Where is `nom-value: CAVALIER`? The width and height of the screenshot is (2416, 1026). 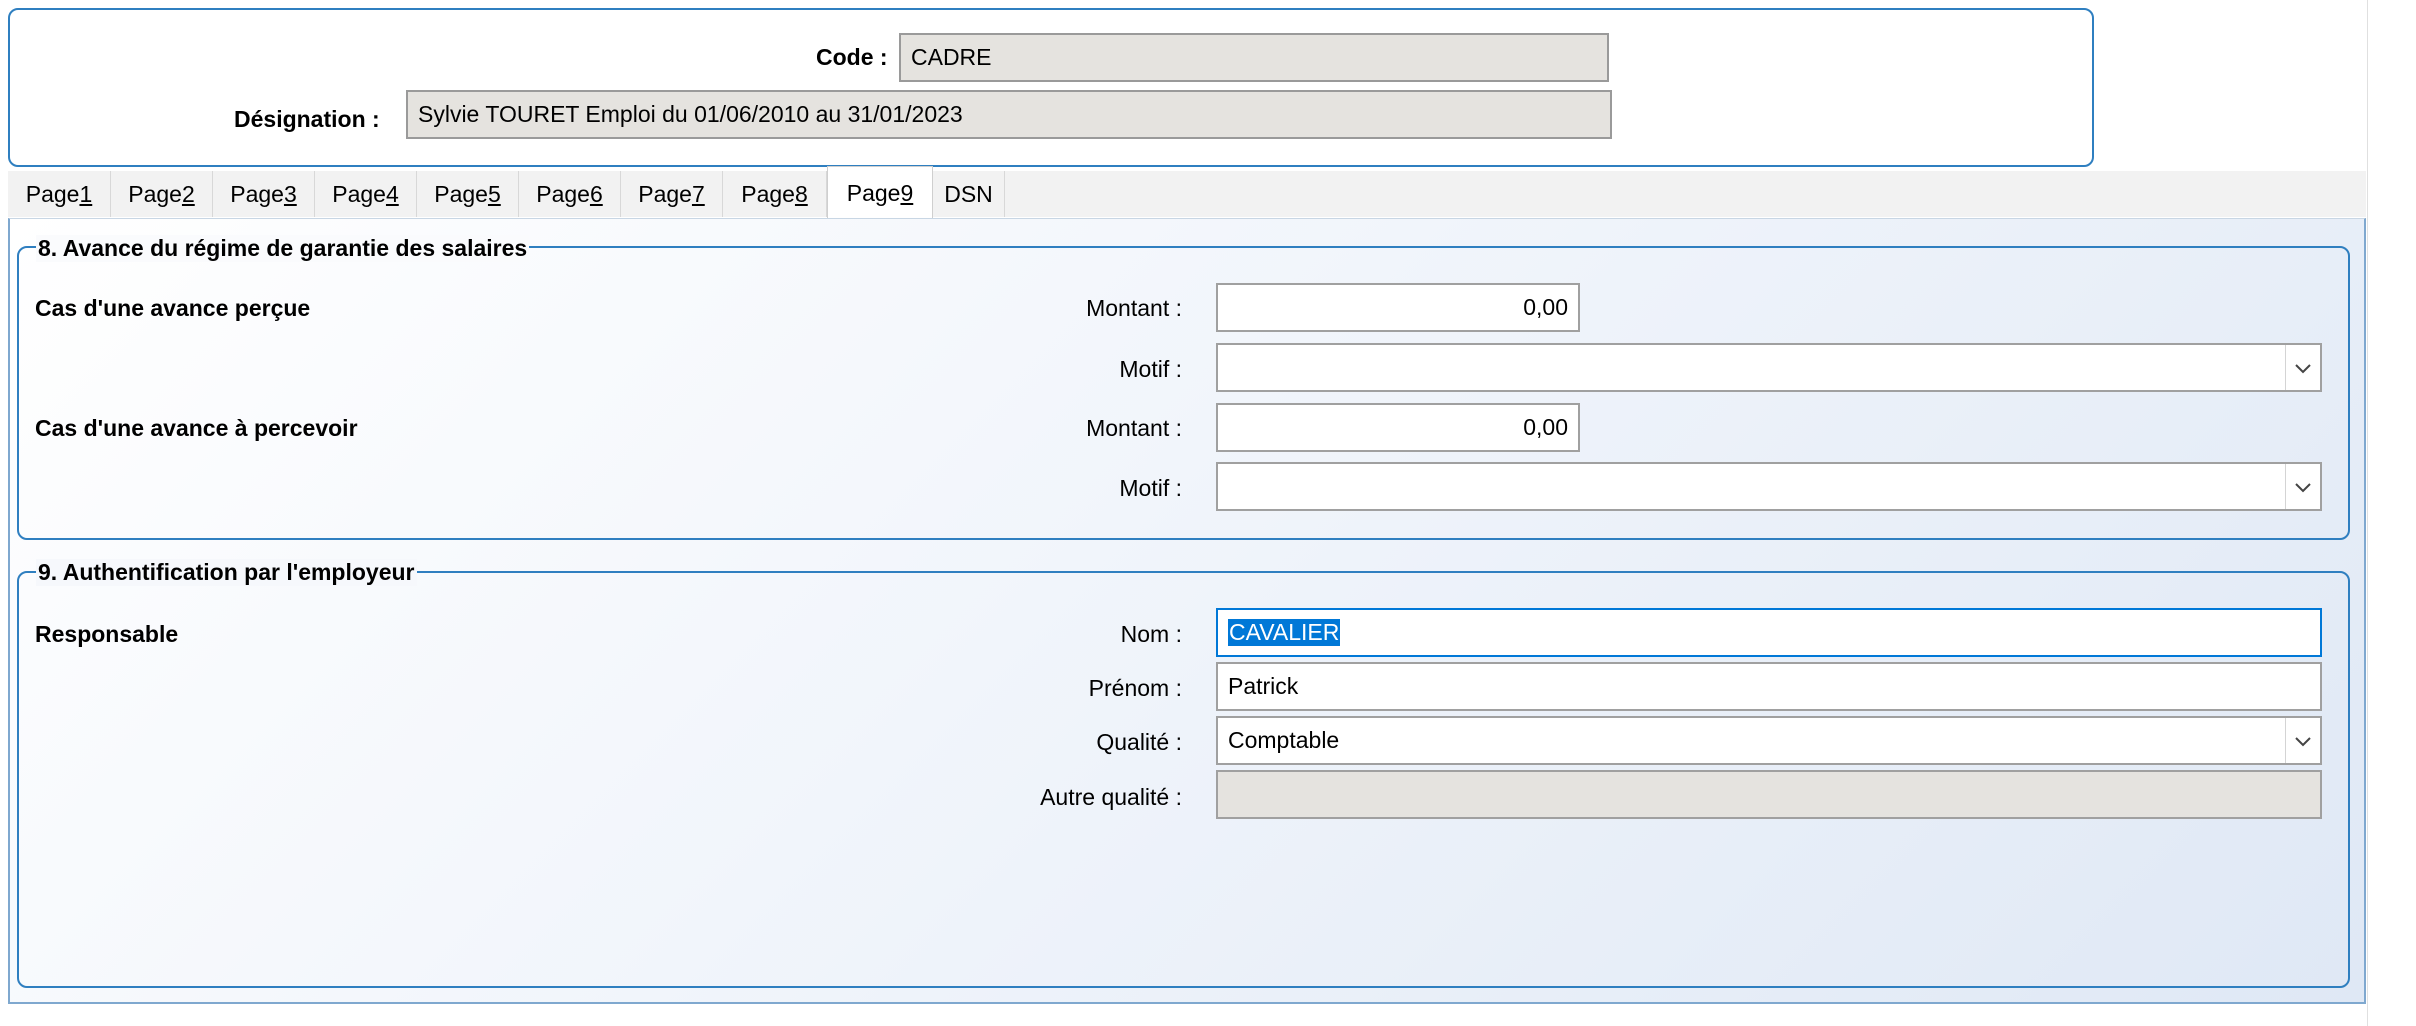 nom-value: CAVALIER is located at coordinates (1284, 632).